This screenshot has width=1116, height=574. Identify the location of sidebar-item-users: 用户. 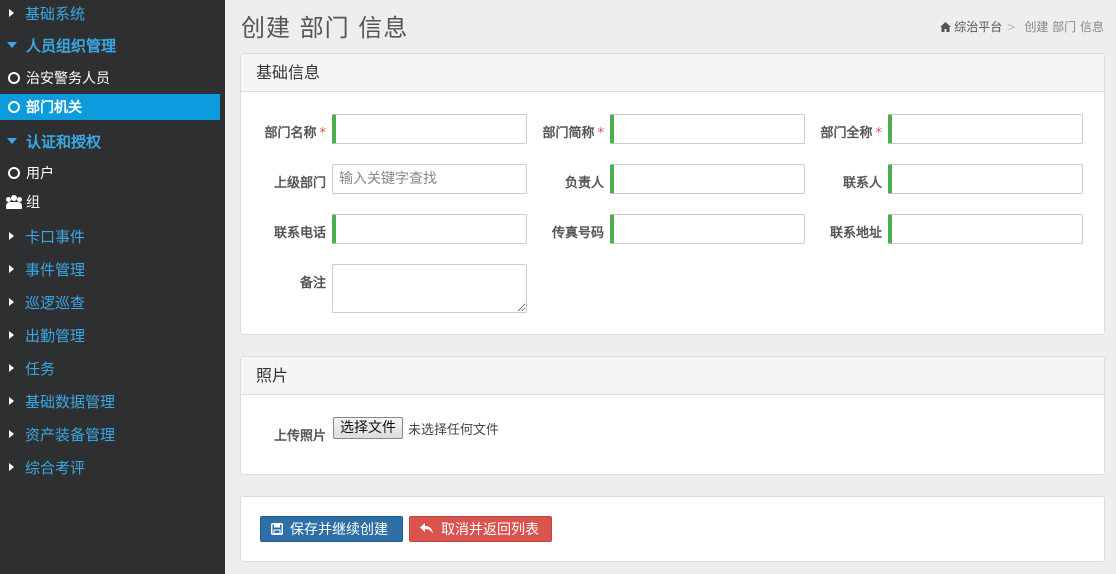
(110, 173).